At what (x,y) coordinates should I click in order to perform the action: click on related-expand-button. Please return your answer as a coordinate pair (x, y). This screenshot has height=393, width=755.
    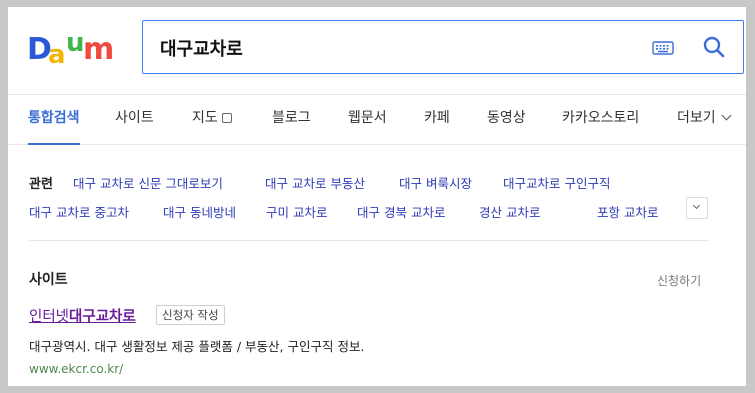
    Looking at the image, I should click on (697, 208).